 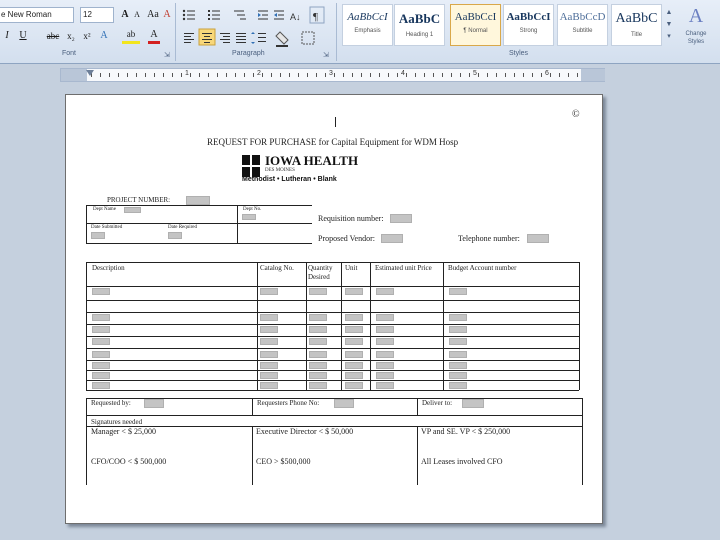 I want to click on font-size-box: 12, so click(x=97, y=15).